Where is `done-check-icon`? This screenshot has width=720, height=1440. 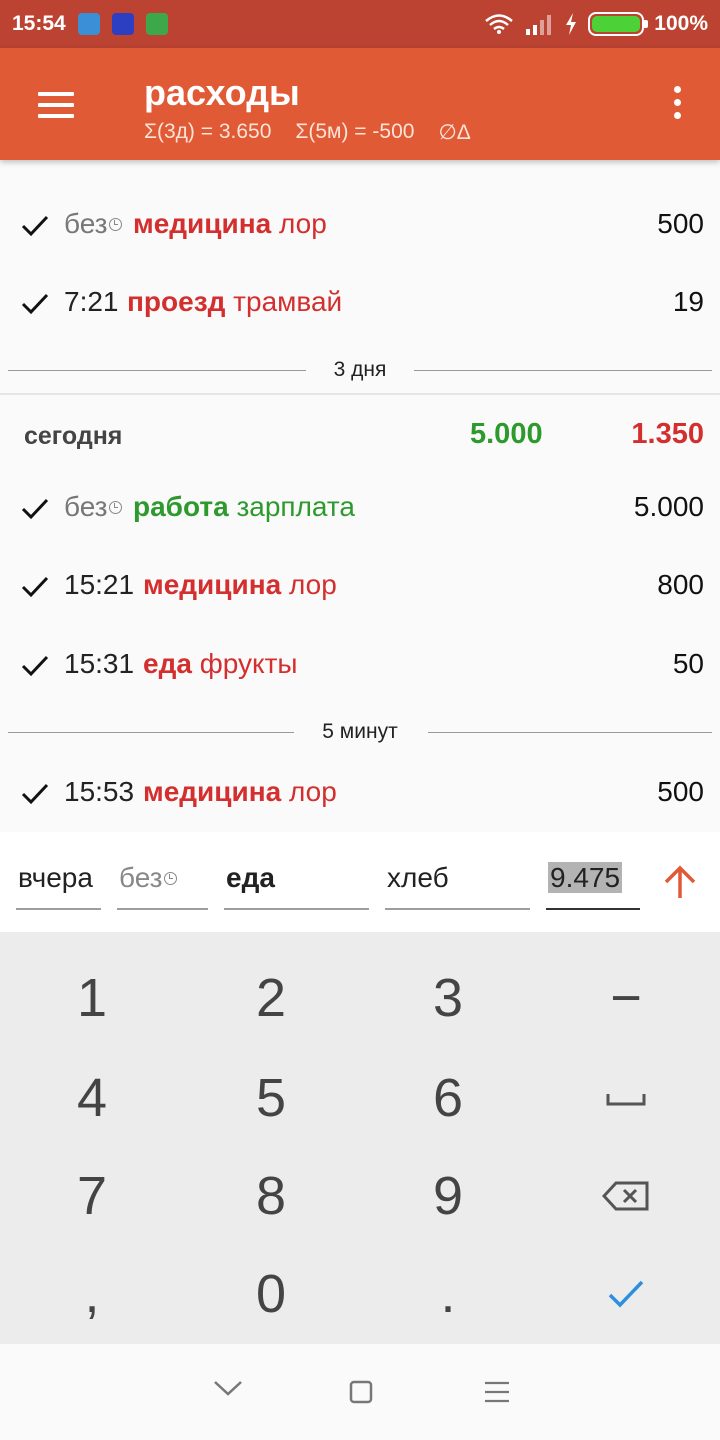 done-check-icon is located at coordinates (626, 1294).